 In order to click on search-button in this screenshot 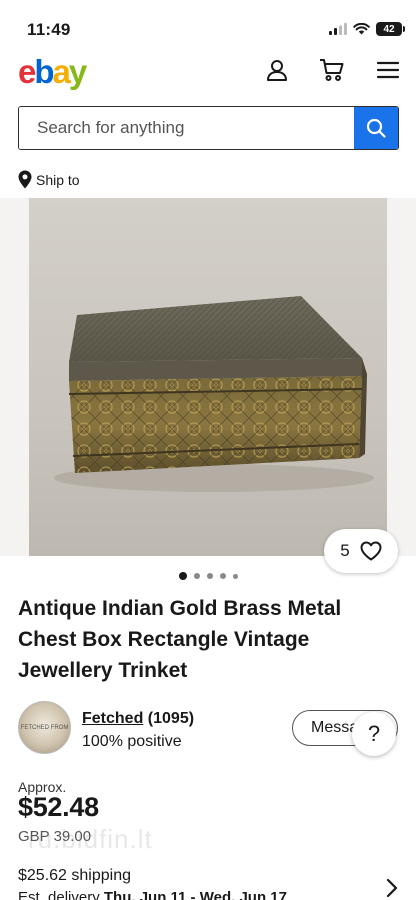, I will do `click(376, 128)`.